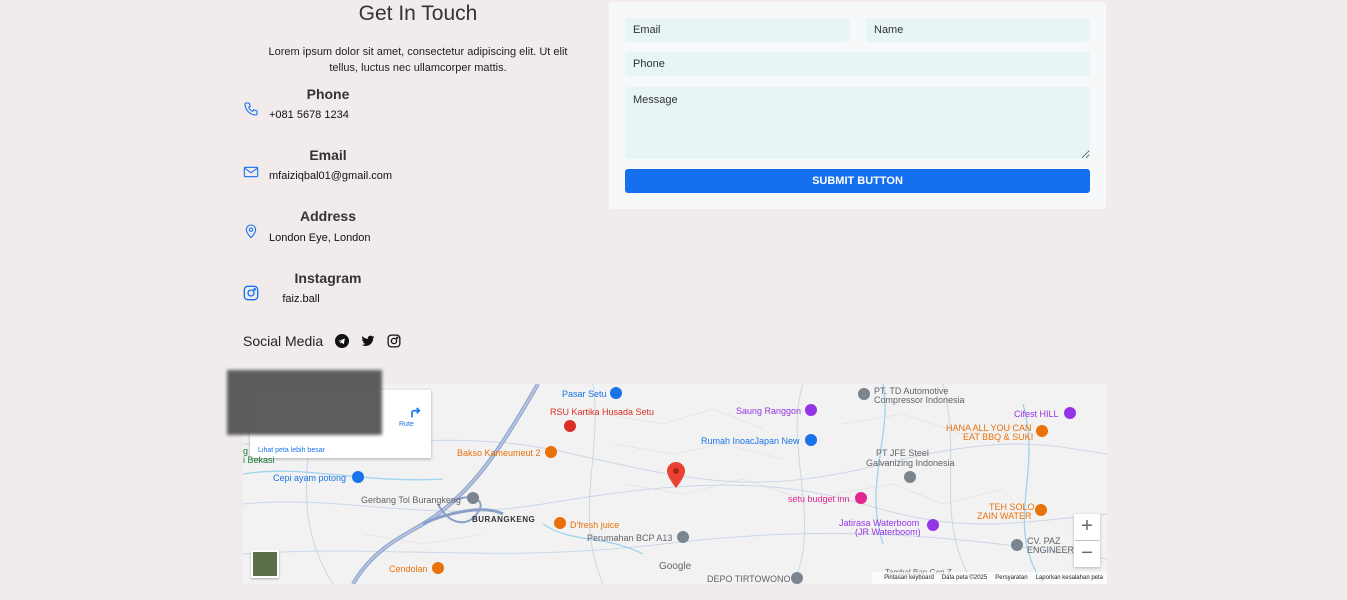  Describe the element at coordinates (551, 452) in the screenshot. I see `bakso-marker` at that location.